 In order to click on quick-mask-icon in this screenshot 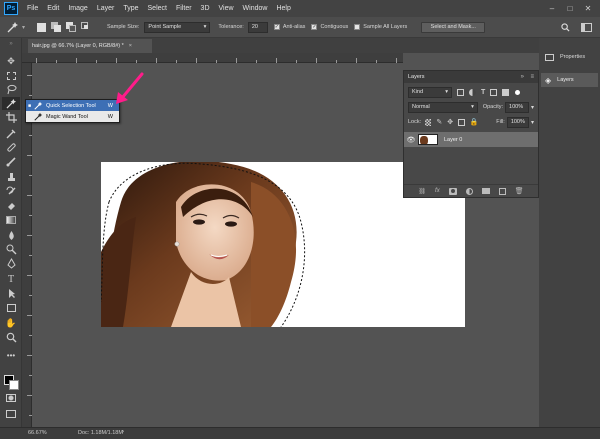, I will do `click(11, 398)`.